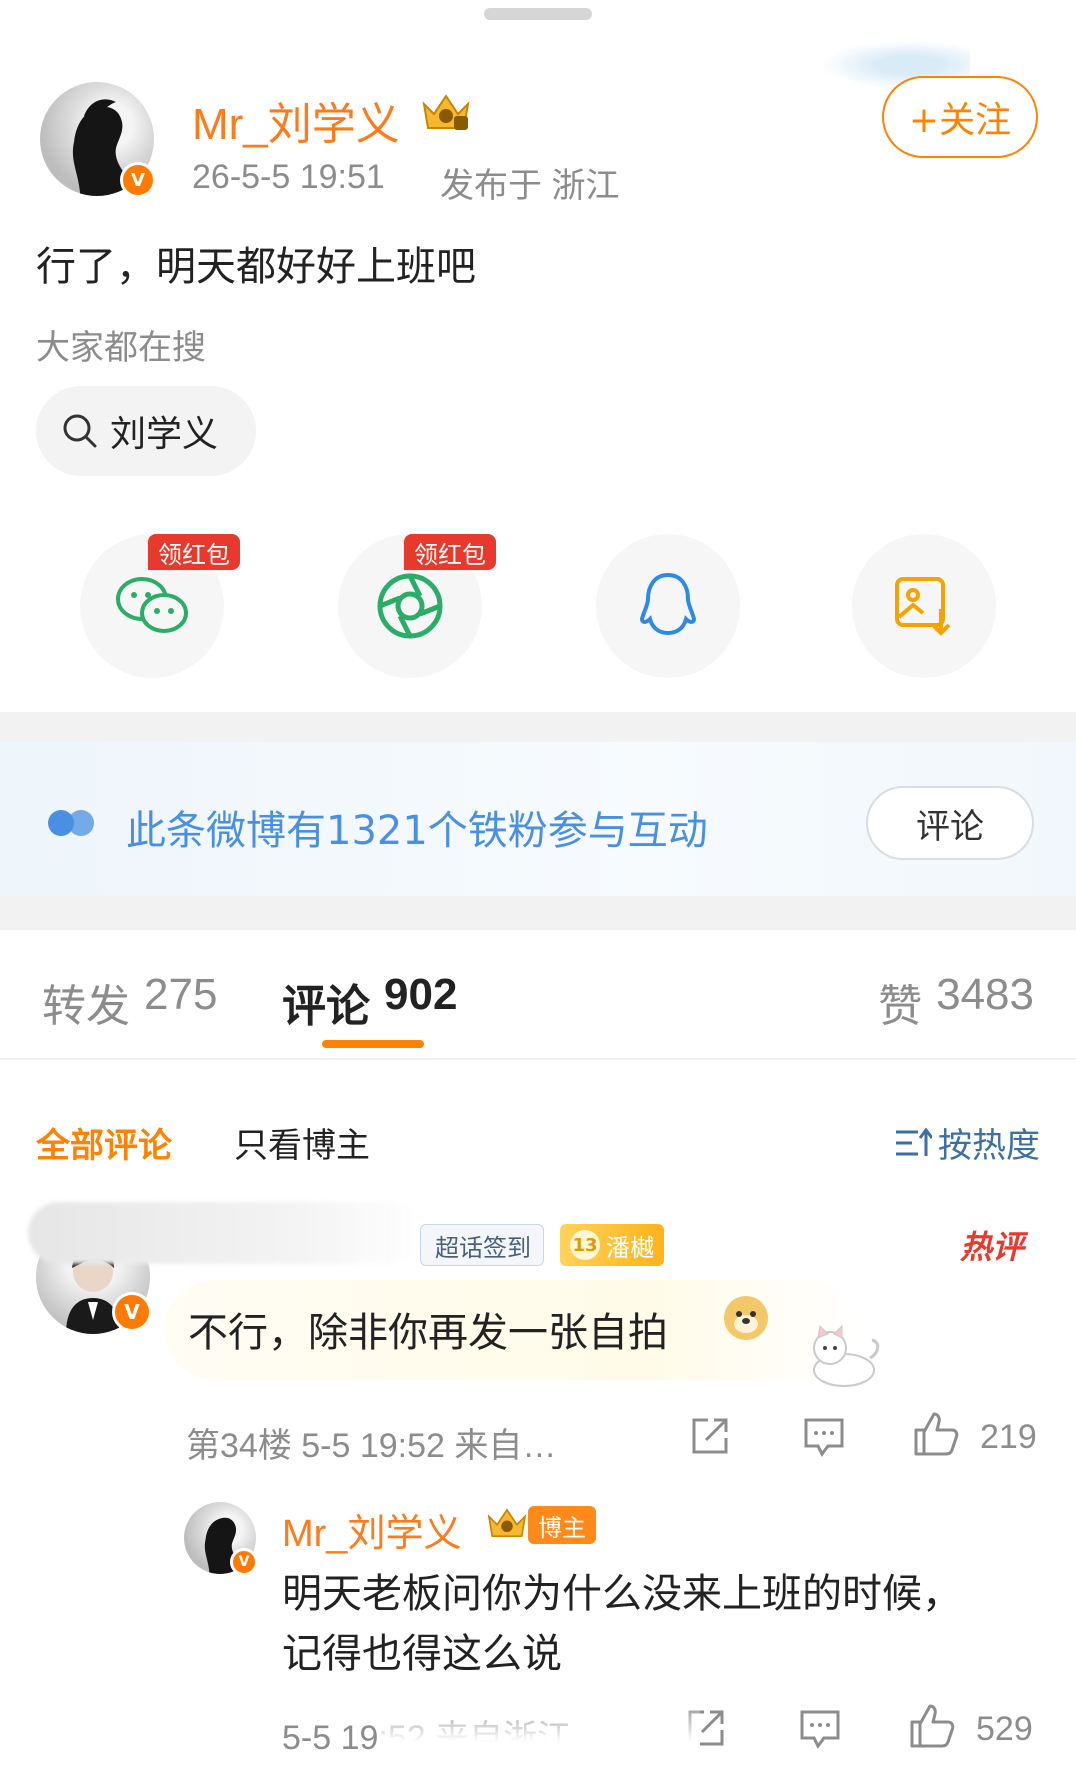  Describe the element at coordinates (630, 1247) in the screenshot. I see `fan-badge-name: 潘樾` at that location.